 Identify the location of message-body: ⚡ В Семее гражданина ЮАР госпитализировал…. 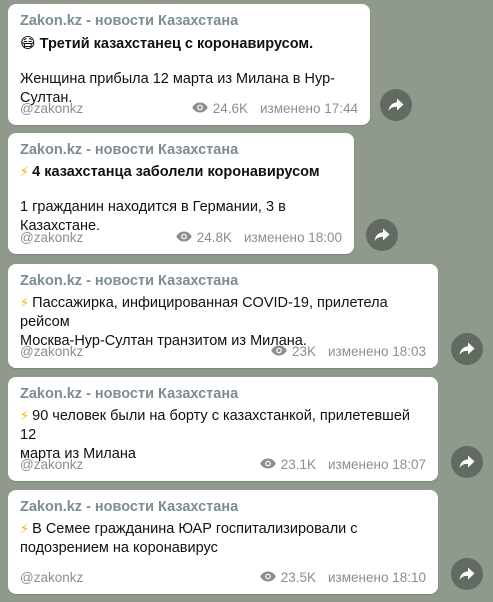
(223, 539).